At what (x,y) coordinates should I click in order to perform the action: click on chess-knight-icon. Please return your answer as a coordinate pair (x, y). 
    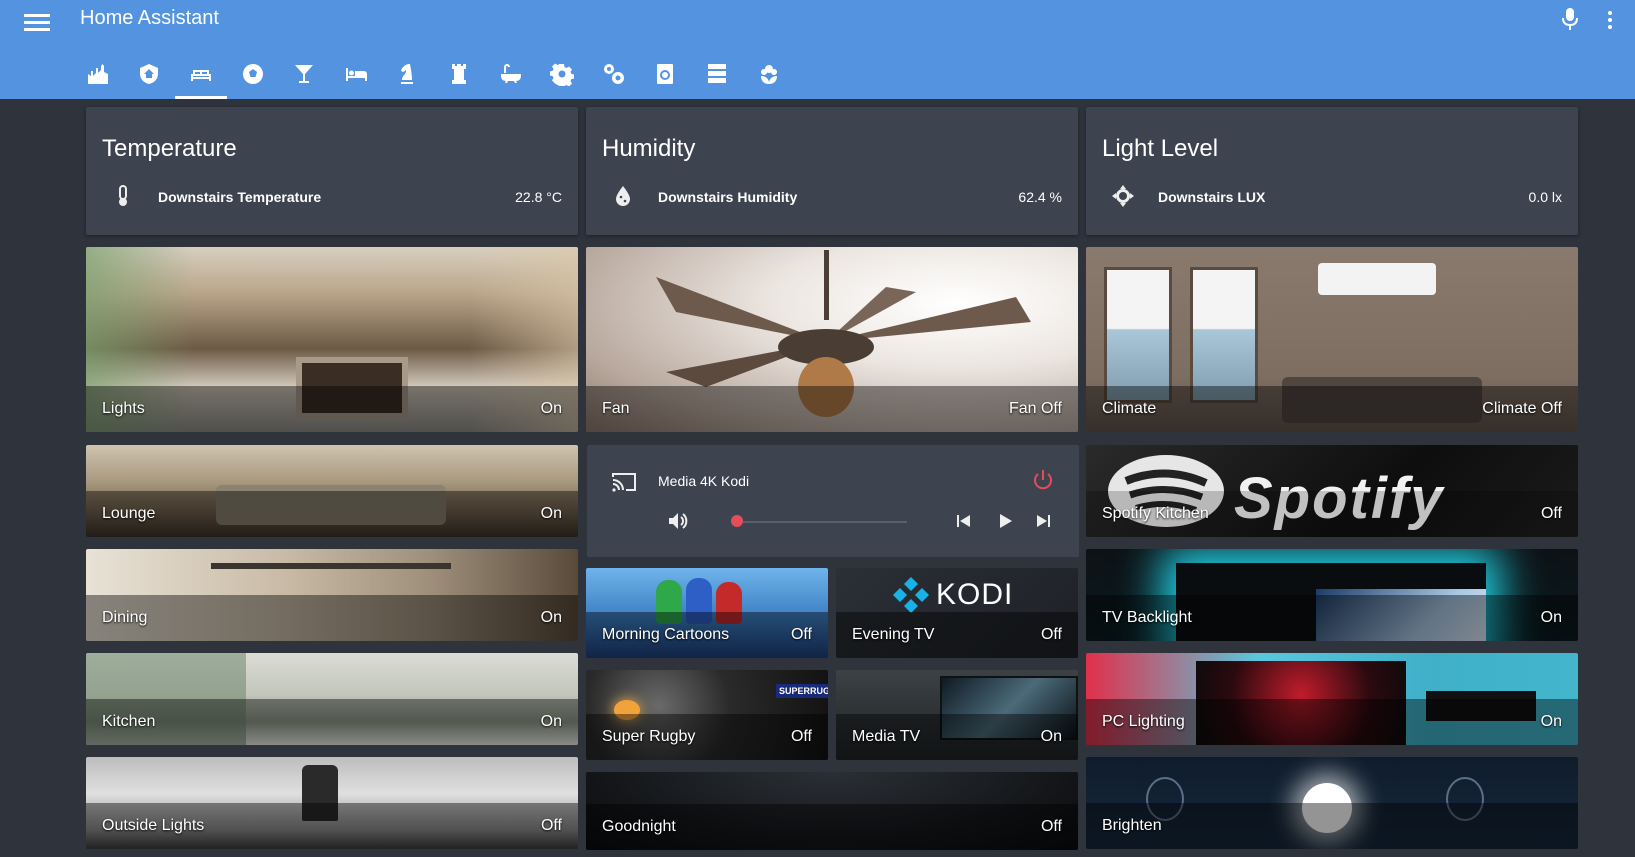
    Looking at the image, I should click on (407, 74).